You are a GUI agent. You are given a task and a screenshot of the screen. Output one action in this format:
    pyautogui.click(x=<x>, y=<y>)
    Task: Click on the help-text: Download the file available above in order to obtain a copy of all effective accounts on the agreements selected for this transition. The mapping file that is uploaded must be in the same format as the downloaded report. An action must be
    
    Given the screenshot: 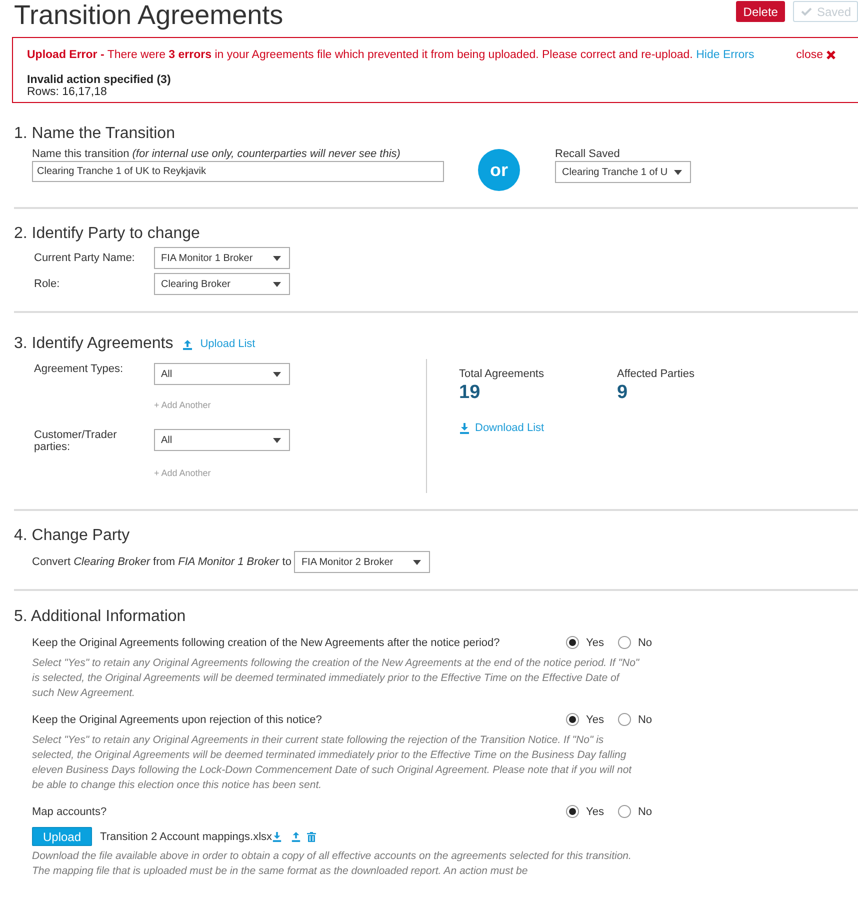 What is the action you would take?
    pyautogui.click(x=332, y=864)
    